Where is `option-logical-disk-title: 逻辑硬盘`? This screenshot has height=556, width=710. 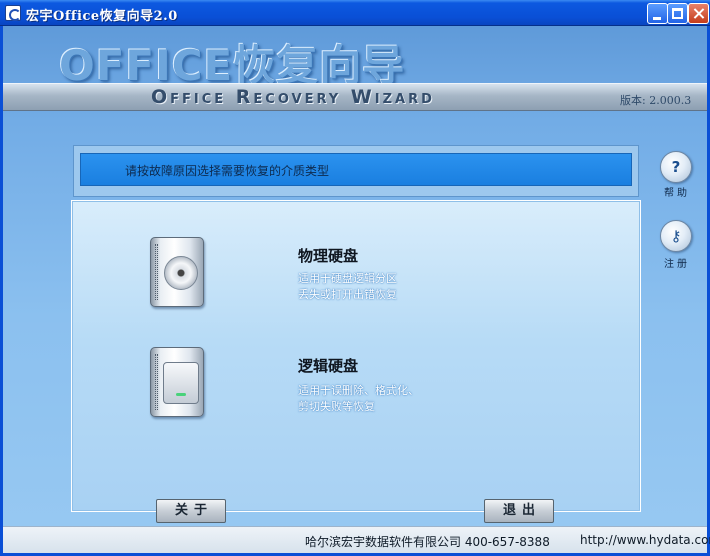 option-logical-disk-title: 逻辑硬盘 is located at coordinates (328, 365).